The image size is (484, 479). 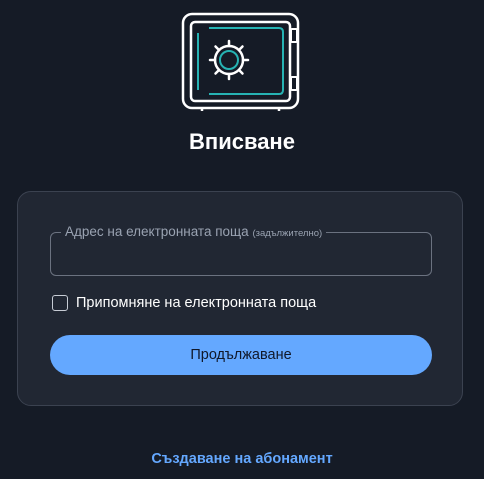 What do you see at coordinates (60, 303) in the screenshot?
I see `remember-email-checkbox` at bounding box center [60, 303].